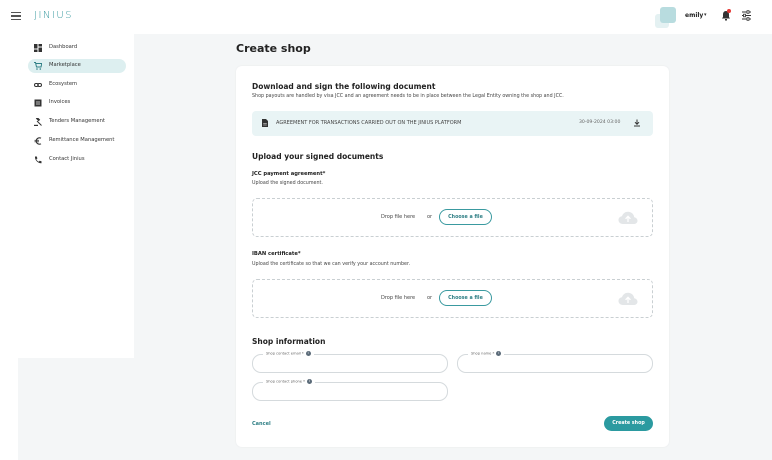  What do you see at coordinates (287, 183) in the screenshot?
I see `jcc-agreement-description: Upload the signed document.` at bounding box center [287, 183].